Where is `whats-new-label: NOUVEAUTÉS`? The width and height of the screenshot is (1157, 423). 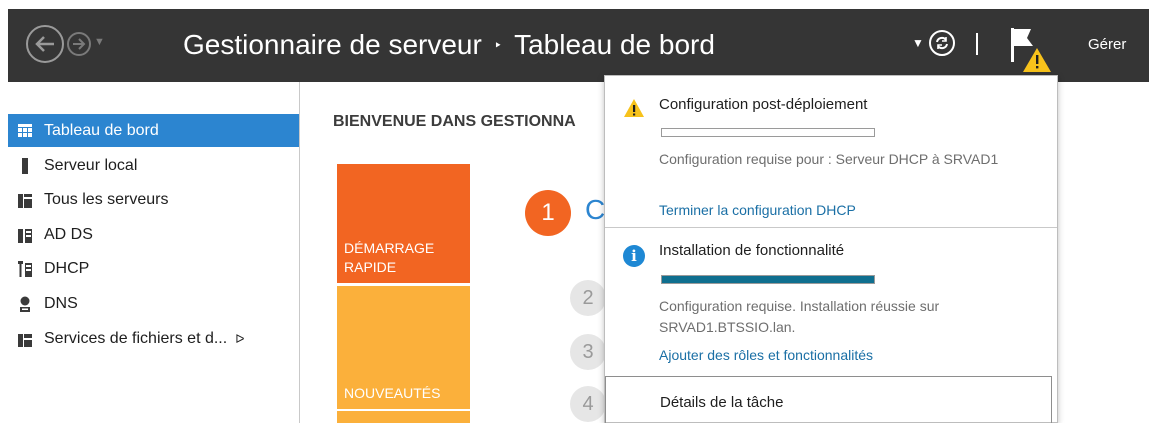 whats-new-label: NOUVEAUTÉS is located at coordinates (392, 393).